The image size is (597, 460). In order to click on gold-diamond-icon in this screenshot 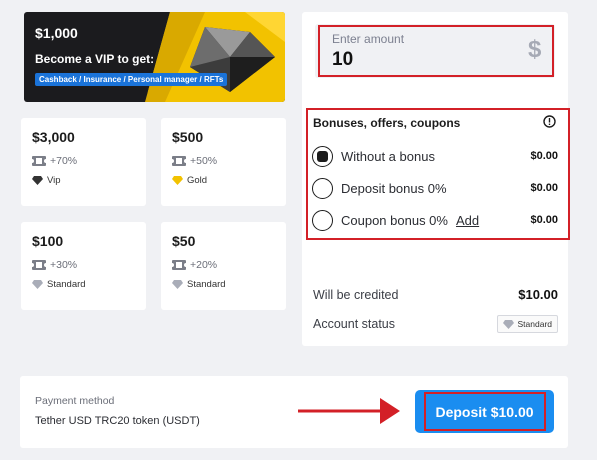, I will do `click(177, 180)`.